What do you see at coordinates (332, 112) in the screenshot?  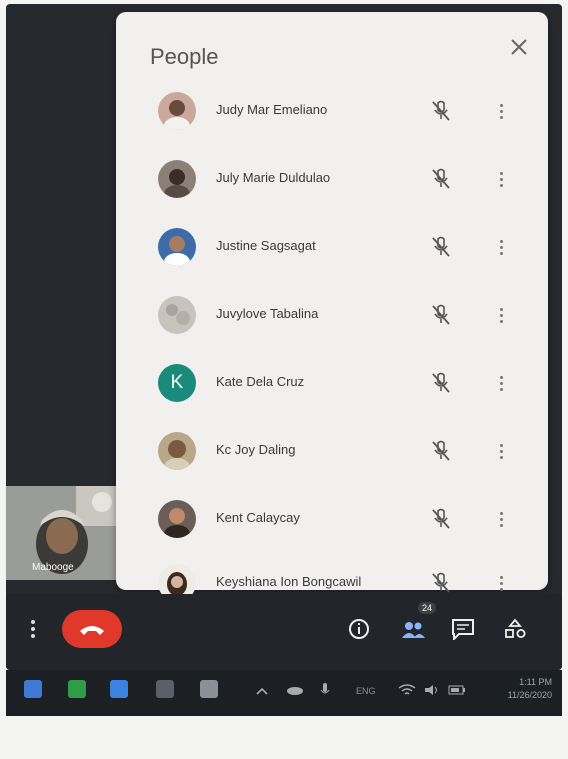 I see `participant-row: Judy Mar Emeliano` at bounding box center [332, 112].